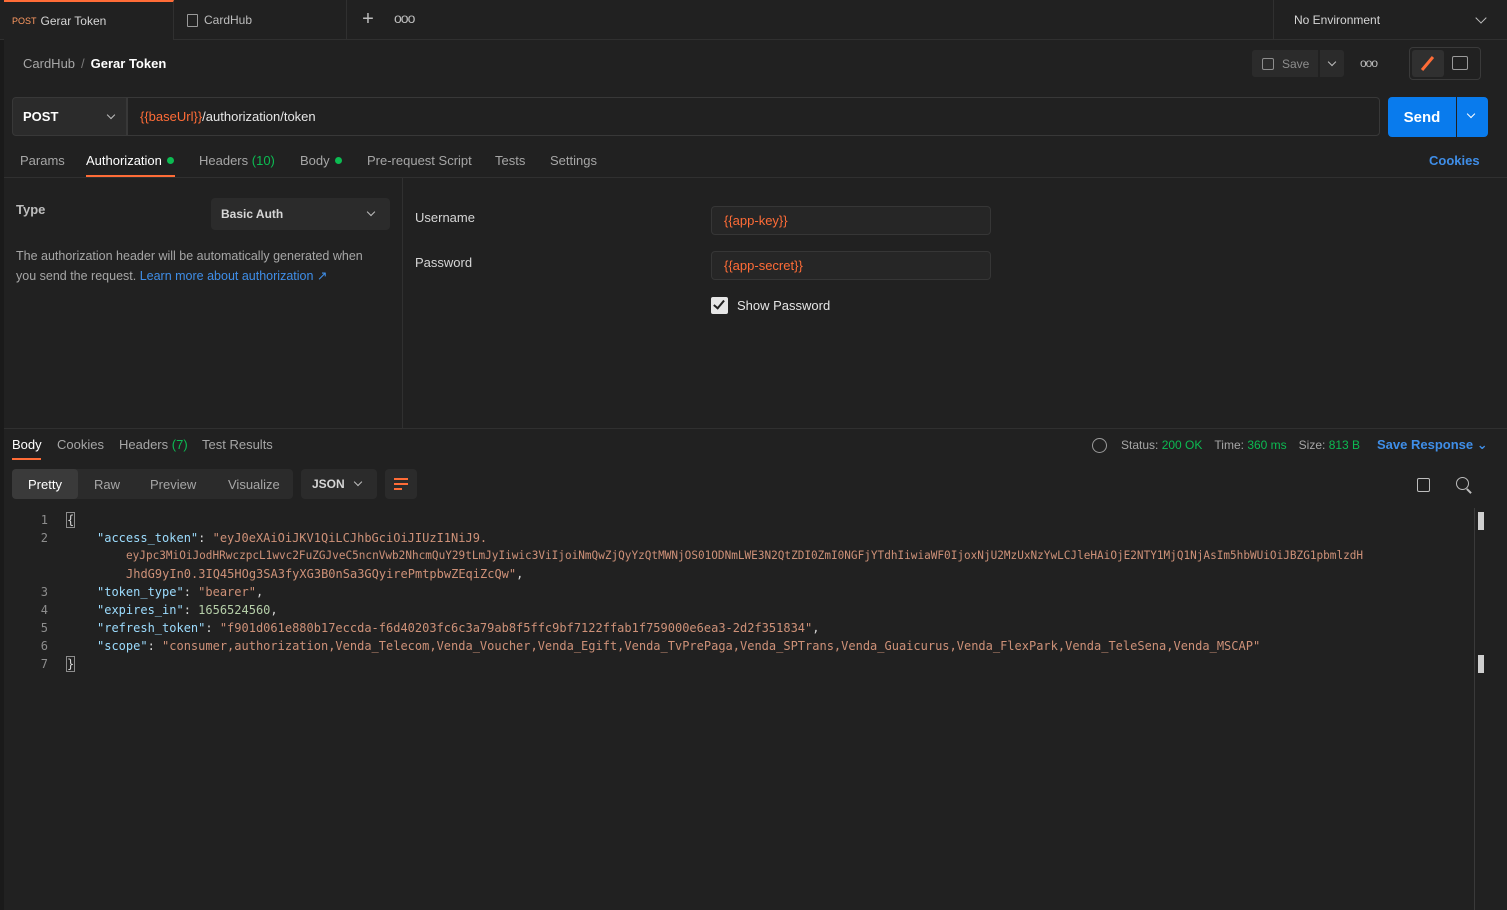  I want to click on more-actions-icon: ooo, so click(1369, 63).